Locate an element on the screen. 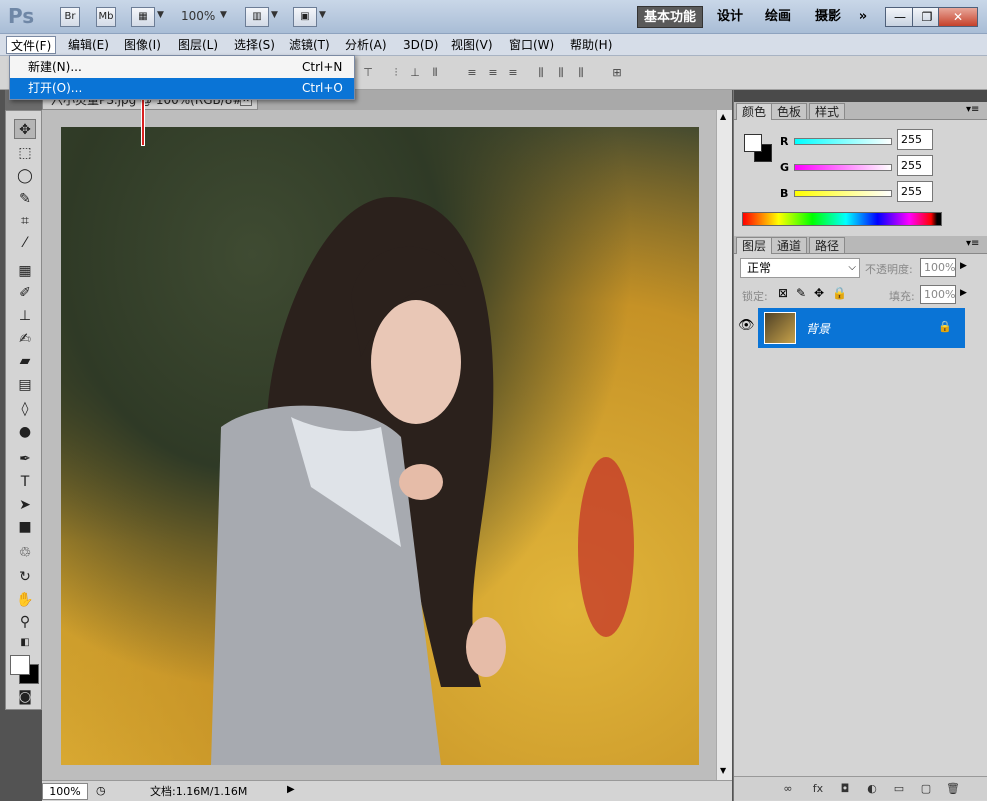 This screenshot has height=801, width=987. dodge-tool-icon: ● is located at coordinates (25, 432).